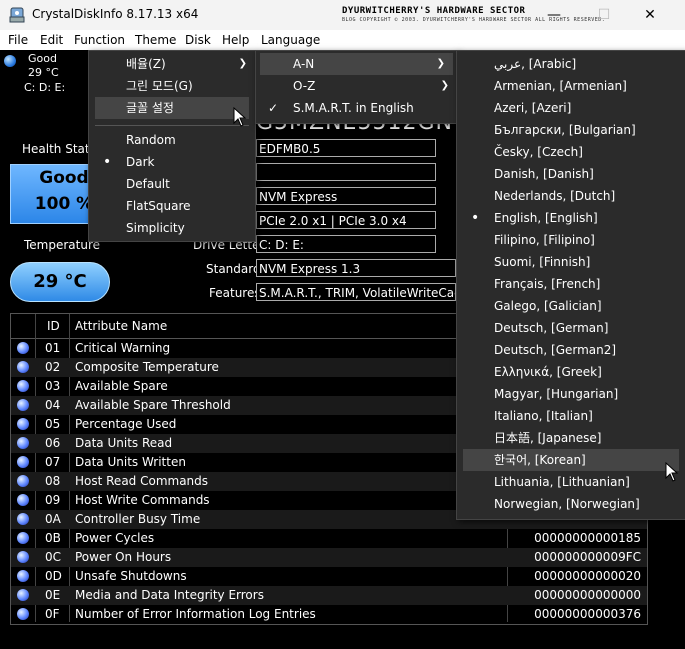 Image resolution: width=685 pixels, height=649 pixels. I want to click on menu-function: Function, so click(99, 40).